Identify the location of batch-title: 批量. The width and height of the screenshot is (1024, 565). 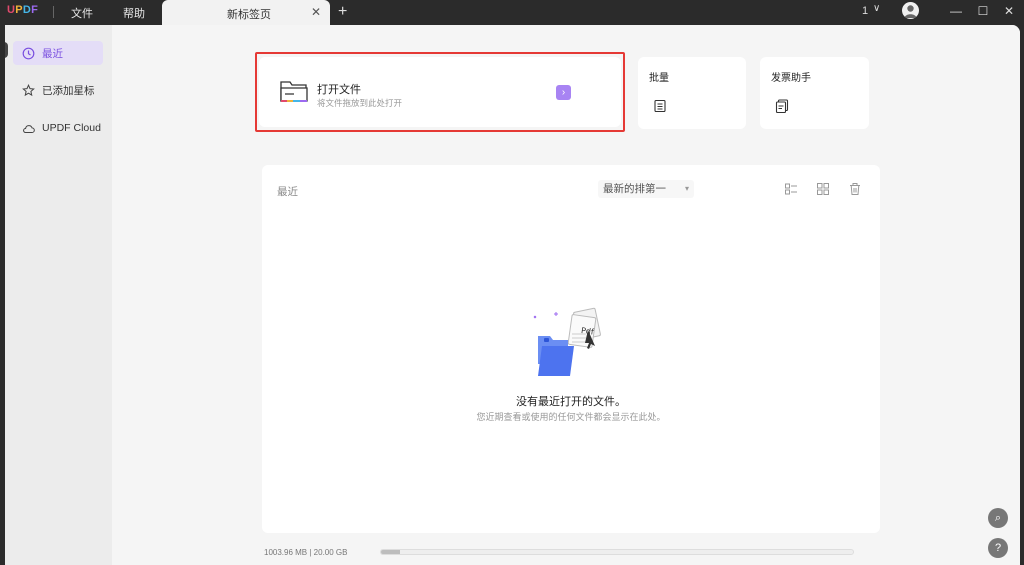
(659, 78).